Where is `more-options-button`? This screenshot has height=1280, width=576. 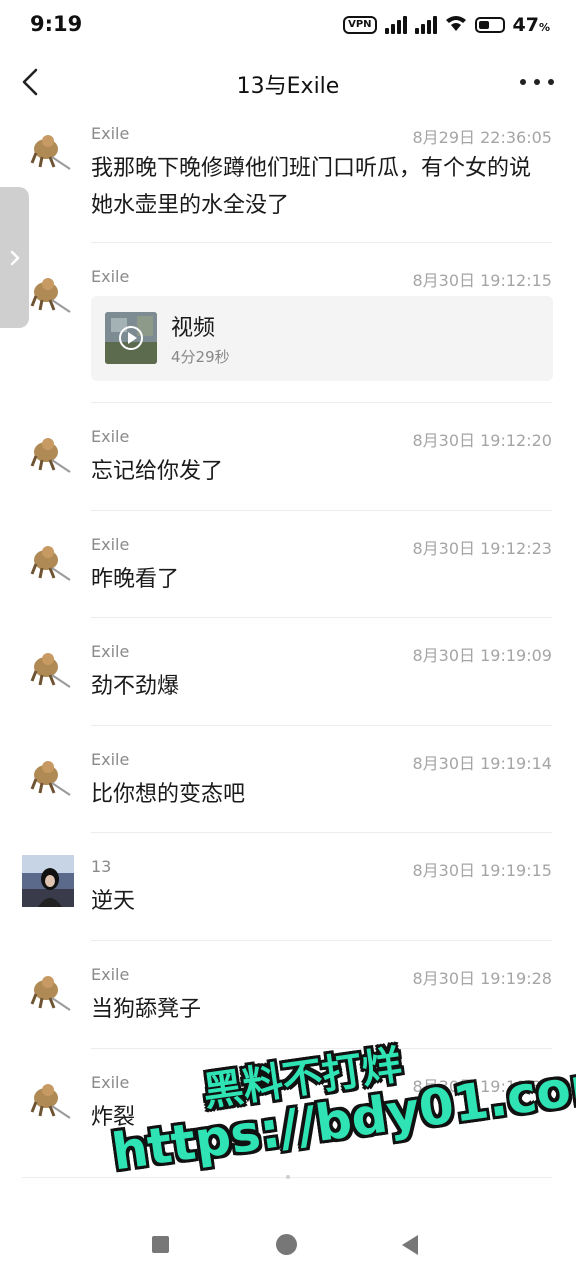 more-options-button is located at coordinates (537, 82).